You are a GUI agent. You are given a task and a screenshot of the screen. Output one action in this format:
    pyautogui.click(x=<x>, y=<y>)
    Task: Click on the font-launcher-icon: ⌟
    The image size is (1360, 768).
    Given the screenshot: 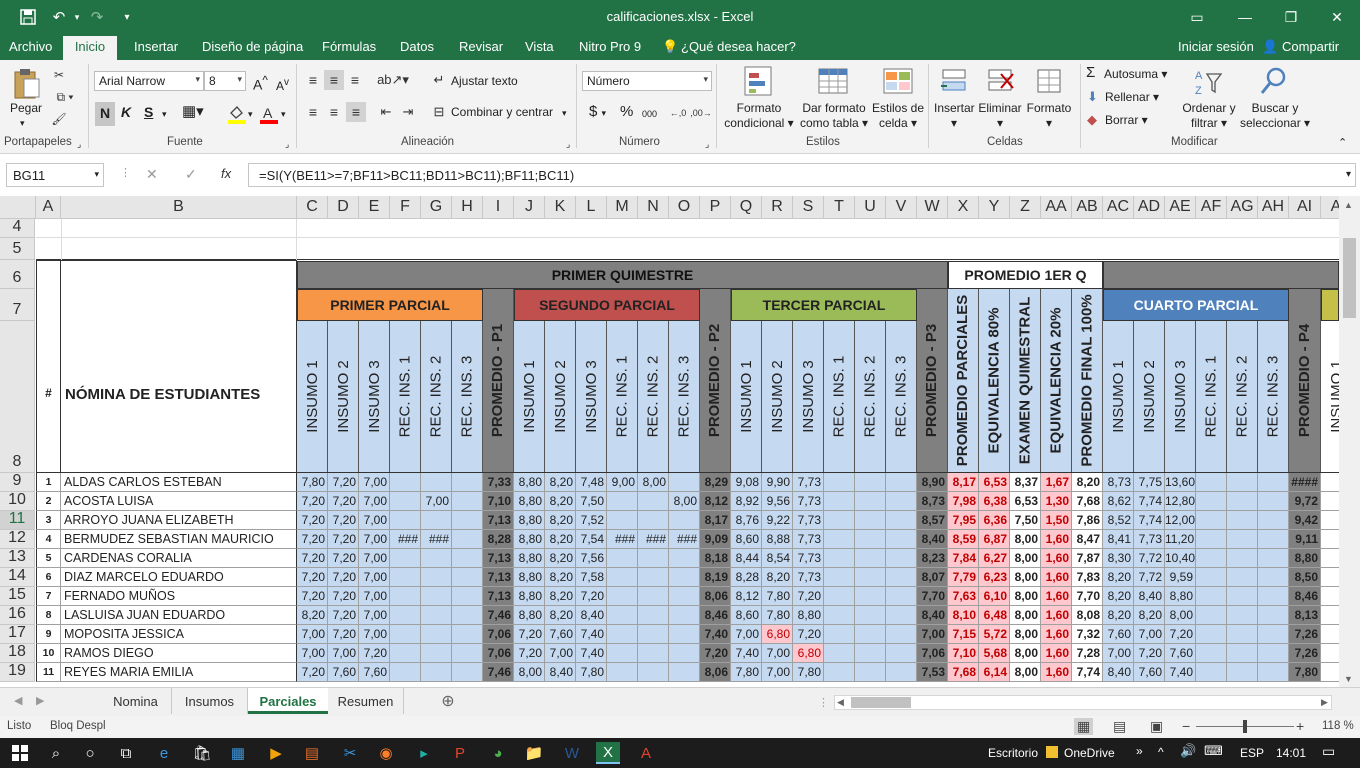 What is the action you would take?
    pyautogui.click(x=287, y=144)
    